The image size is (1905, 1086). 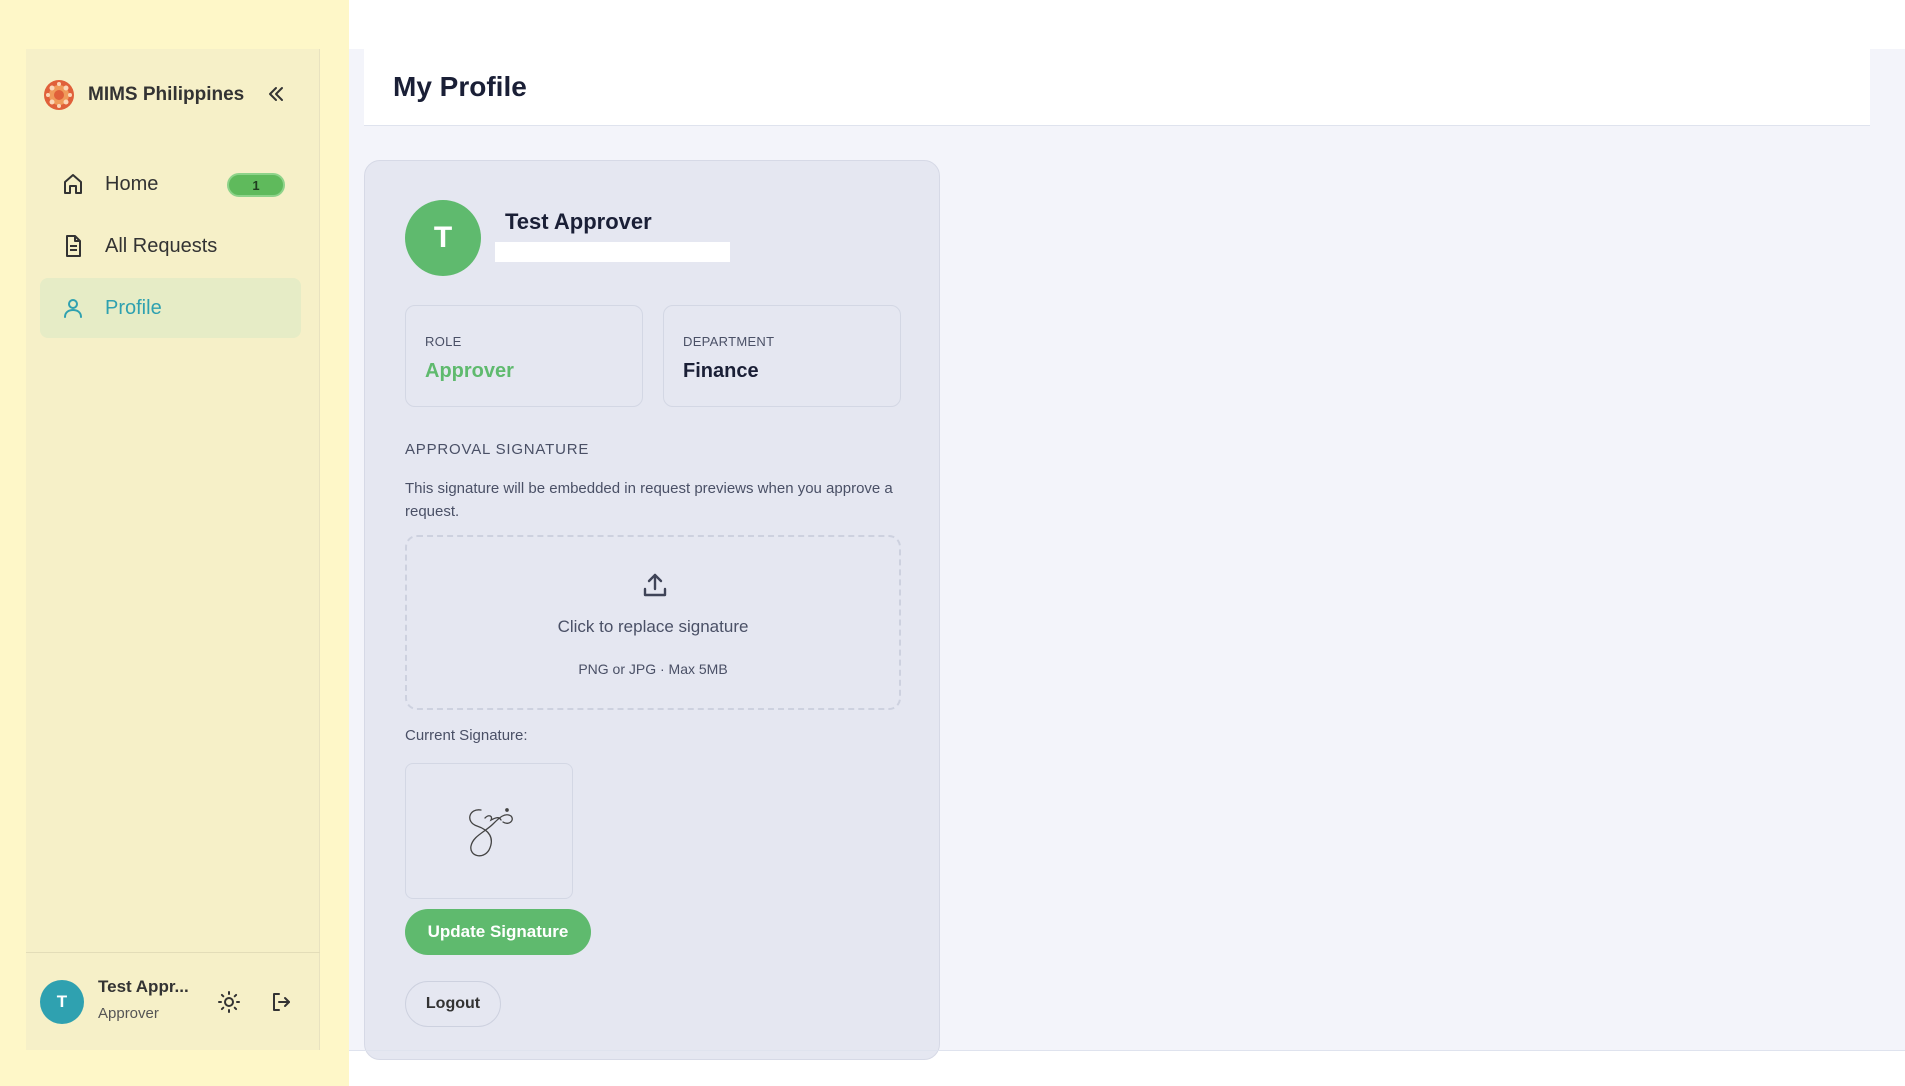 What do you see at coordinates (782, 356) in the screenshot?
I see `department-info-box: DEPARTMENT Finance` at bounding box center [782, 356].